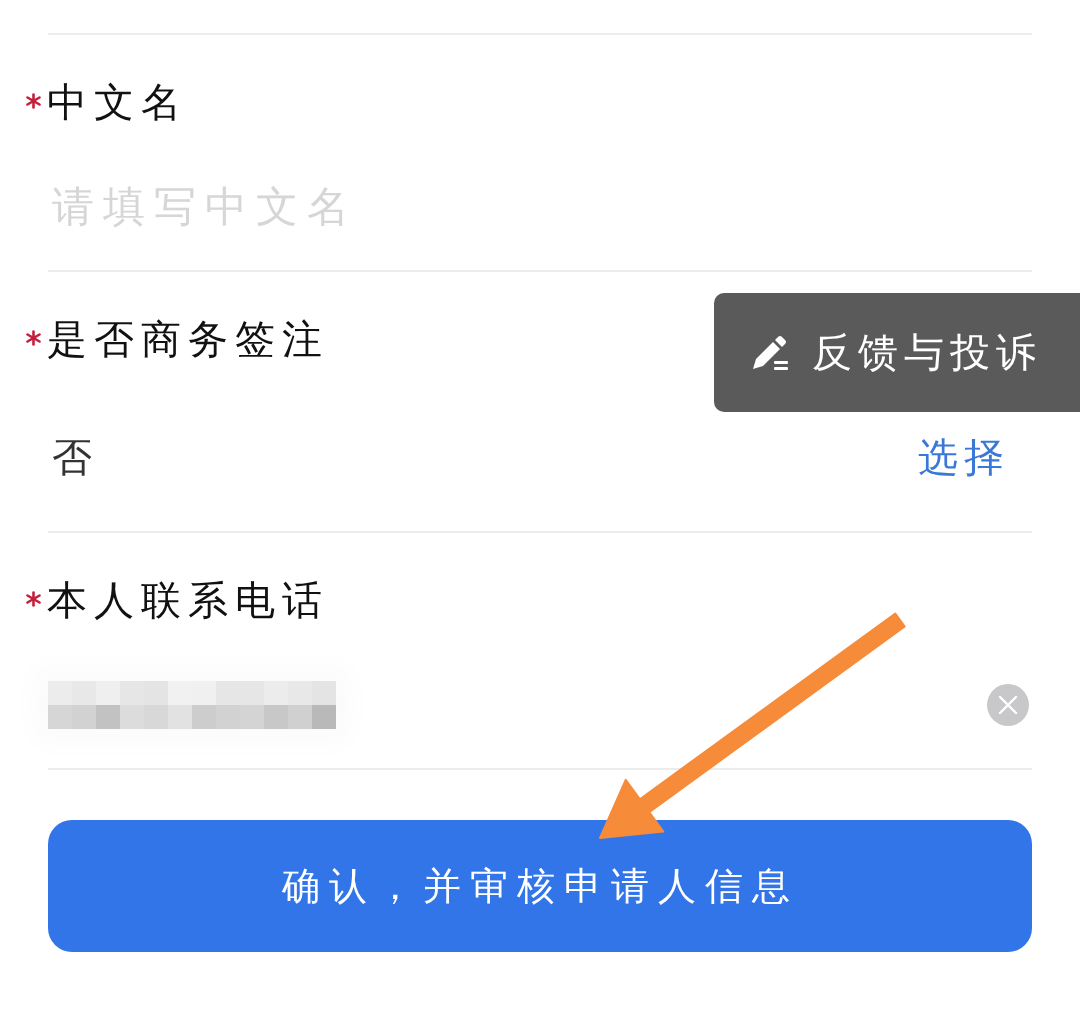 This screenshot has width=1080, height=1016. What do you see at coordinates (540, 886) in the screenshot?
I see `submit-button: 确认，并审核申请人信息` at bounding box center [540, 886].